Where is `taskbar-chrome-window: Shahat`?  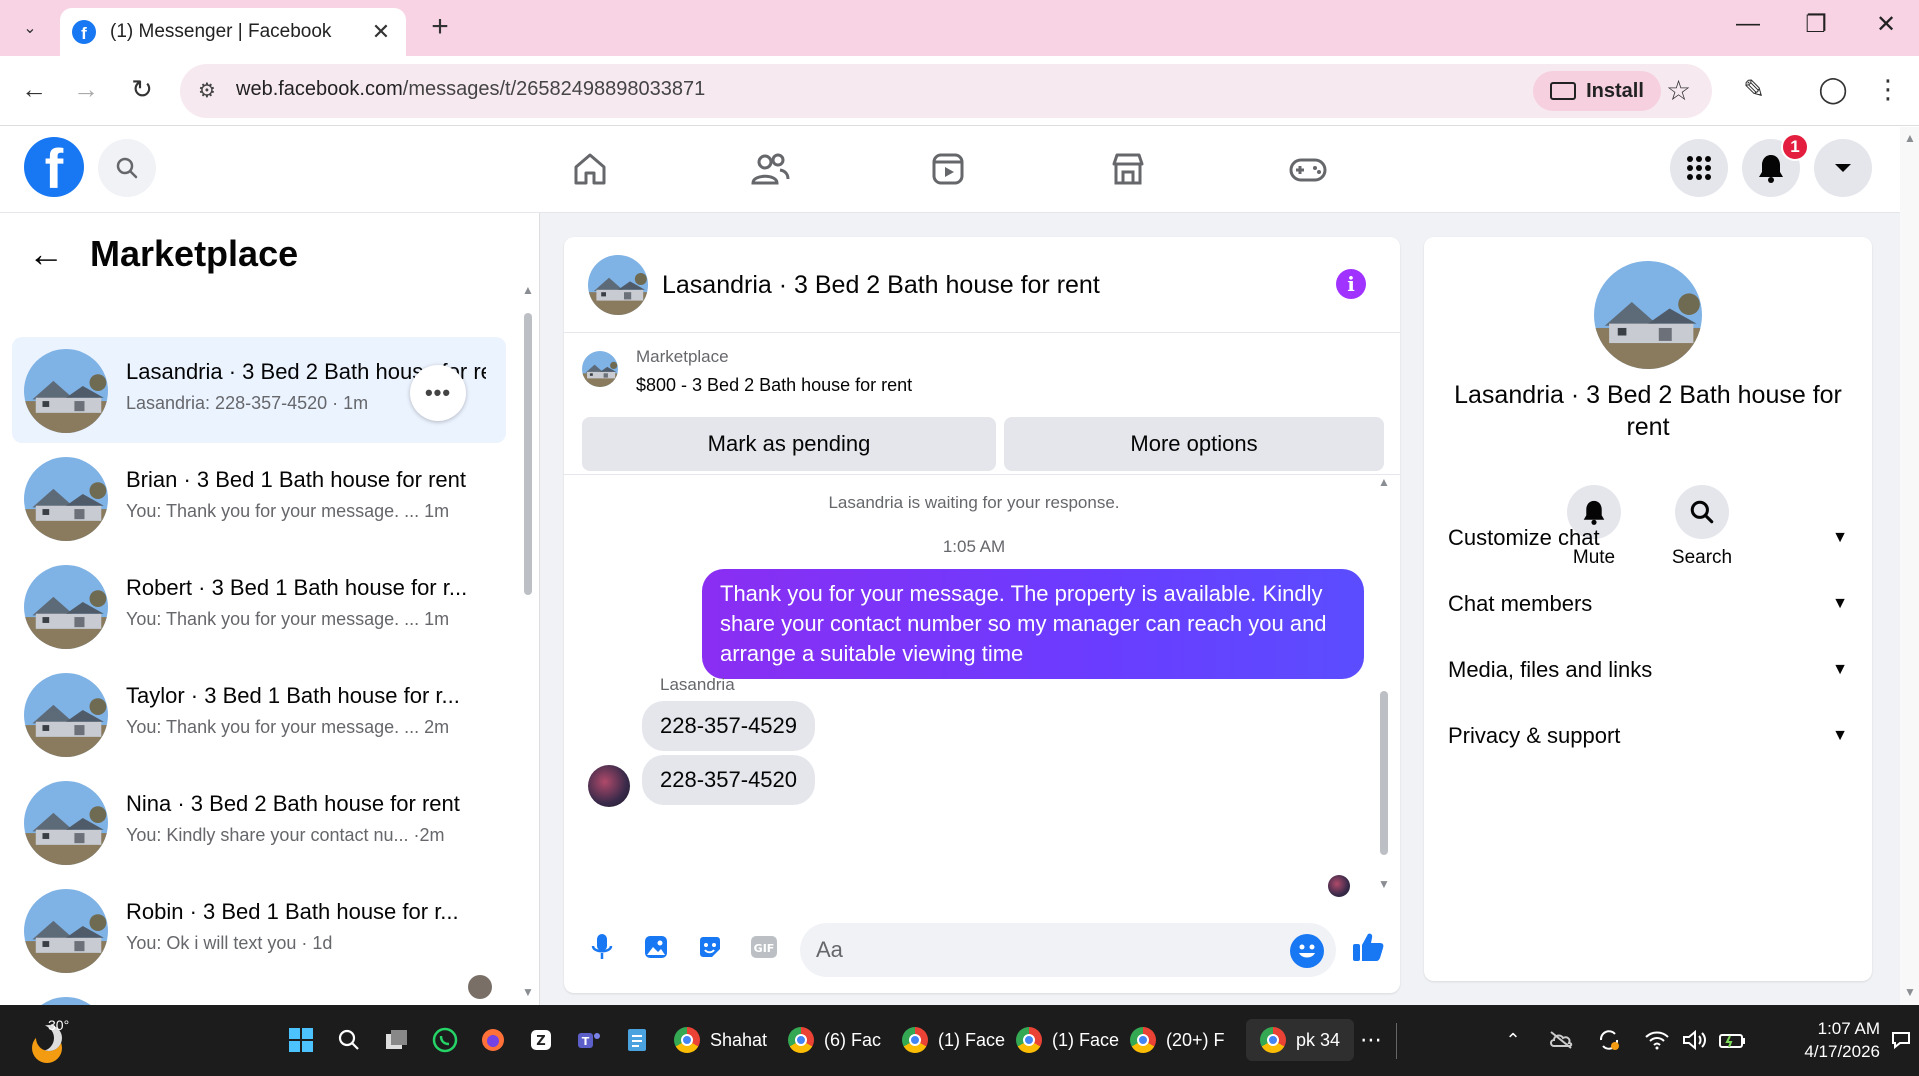
taskbar-chrome-window: Shahat is located at coordinates (720, 1040).